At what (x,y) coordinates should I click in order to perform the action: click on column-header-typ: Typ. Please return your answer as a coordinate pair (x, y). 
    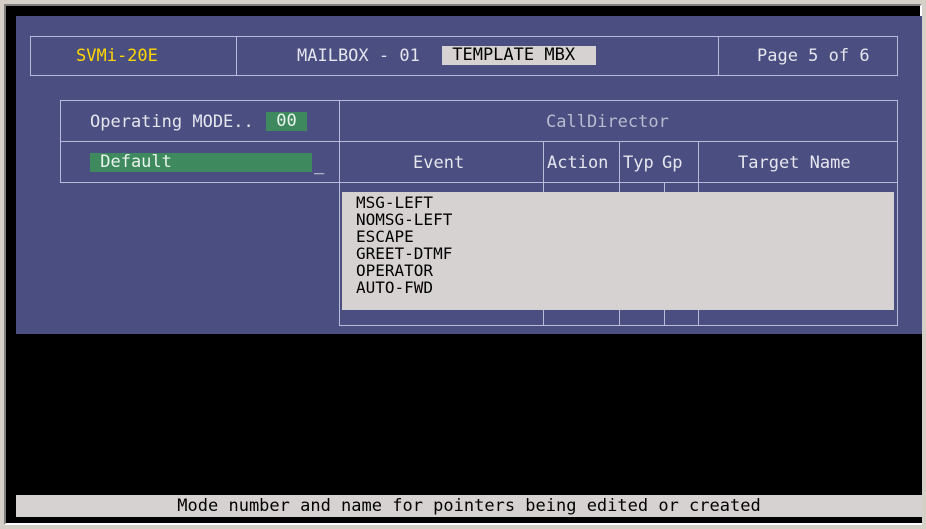
    Looking at the image, I should click on (638, 163).